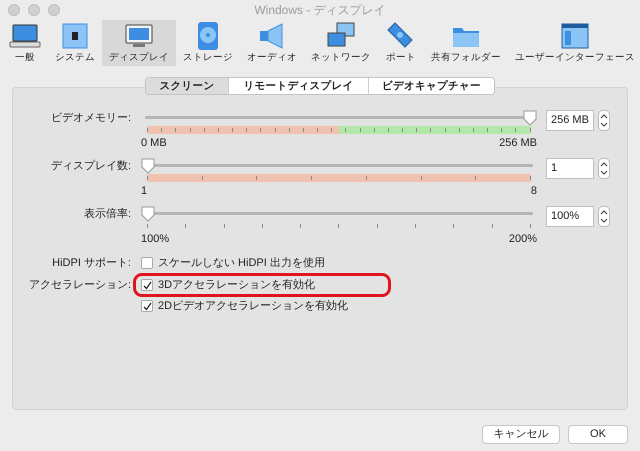  I want to click on toolbar-tab: オーディオ, so click(272, 43).